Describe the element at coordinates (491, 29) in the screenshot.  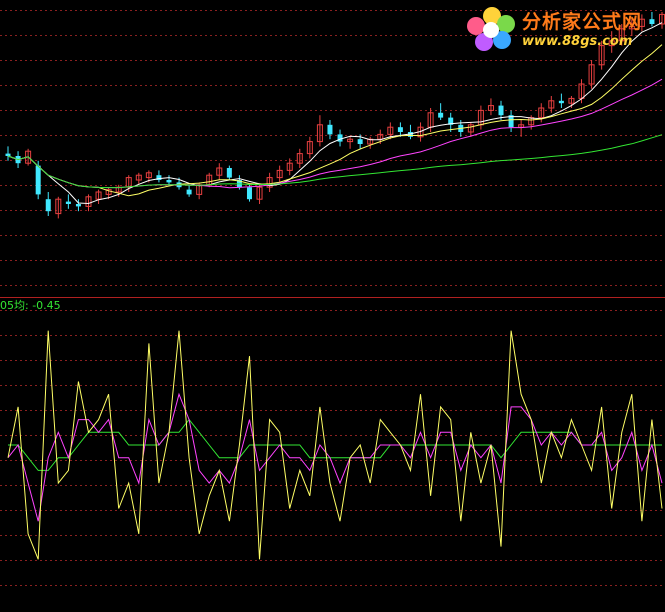
I see `flower-logo-icon` at that location.